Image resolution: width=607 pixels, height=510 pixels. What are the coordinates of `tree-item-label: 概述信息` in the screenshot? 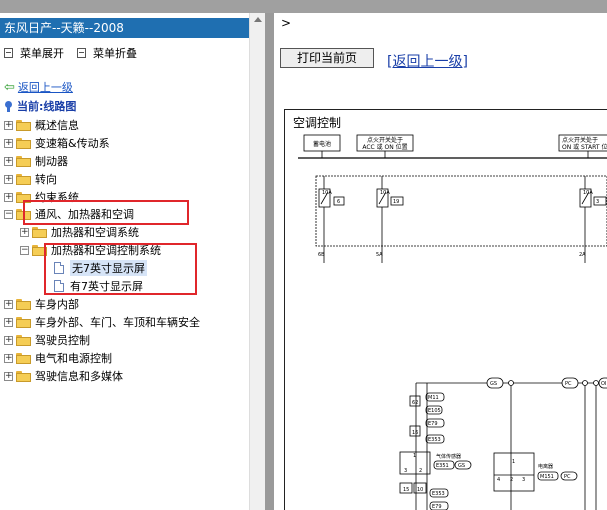 It's located at (57, 125).